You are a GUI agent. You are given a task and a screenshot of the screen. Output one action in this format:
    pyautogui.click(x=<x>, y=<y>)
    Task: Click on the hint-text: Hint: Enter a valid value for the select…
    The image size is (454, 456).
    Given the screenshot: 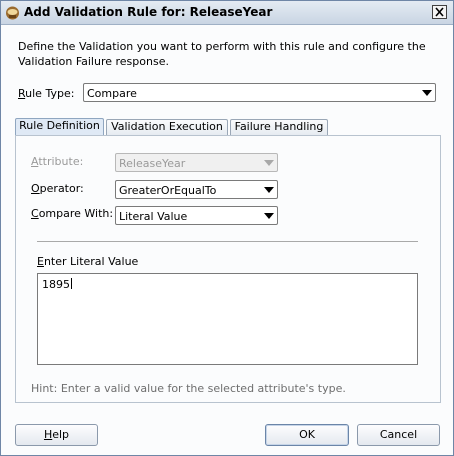 What is the action you would take?
    pyautogui.click(x=188, y=388)
    